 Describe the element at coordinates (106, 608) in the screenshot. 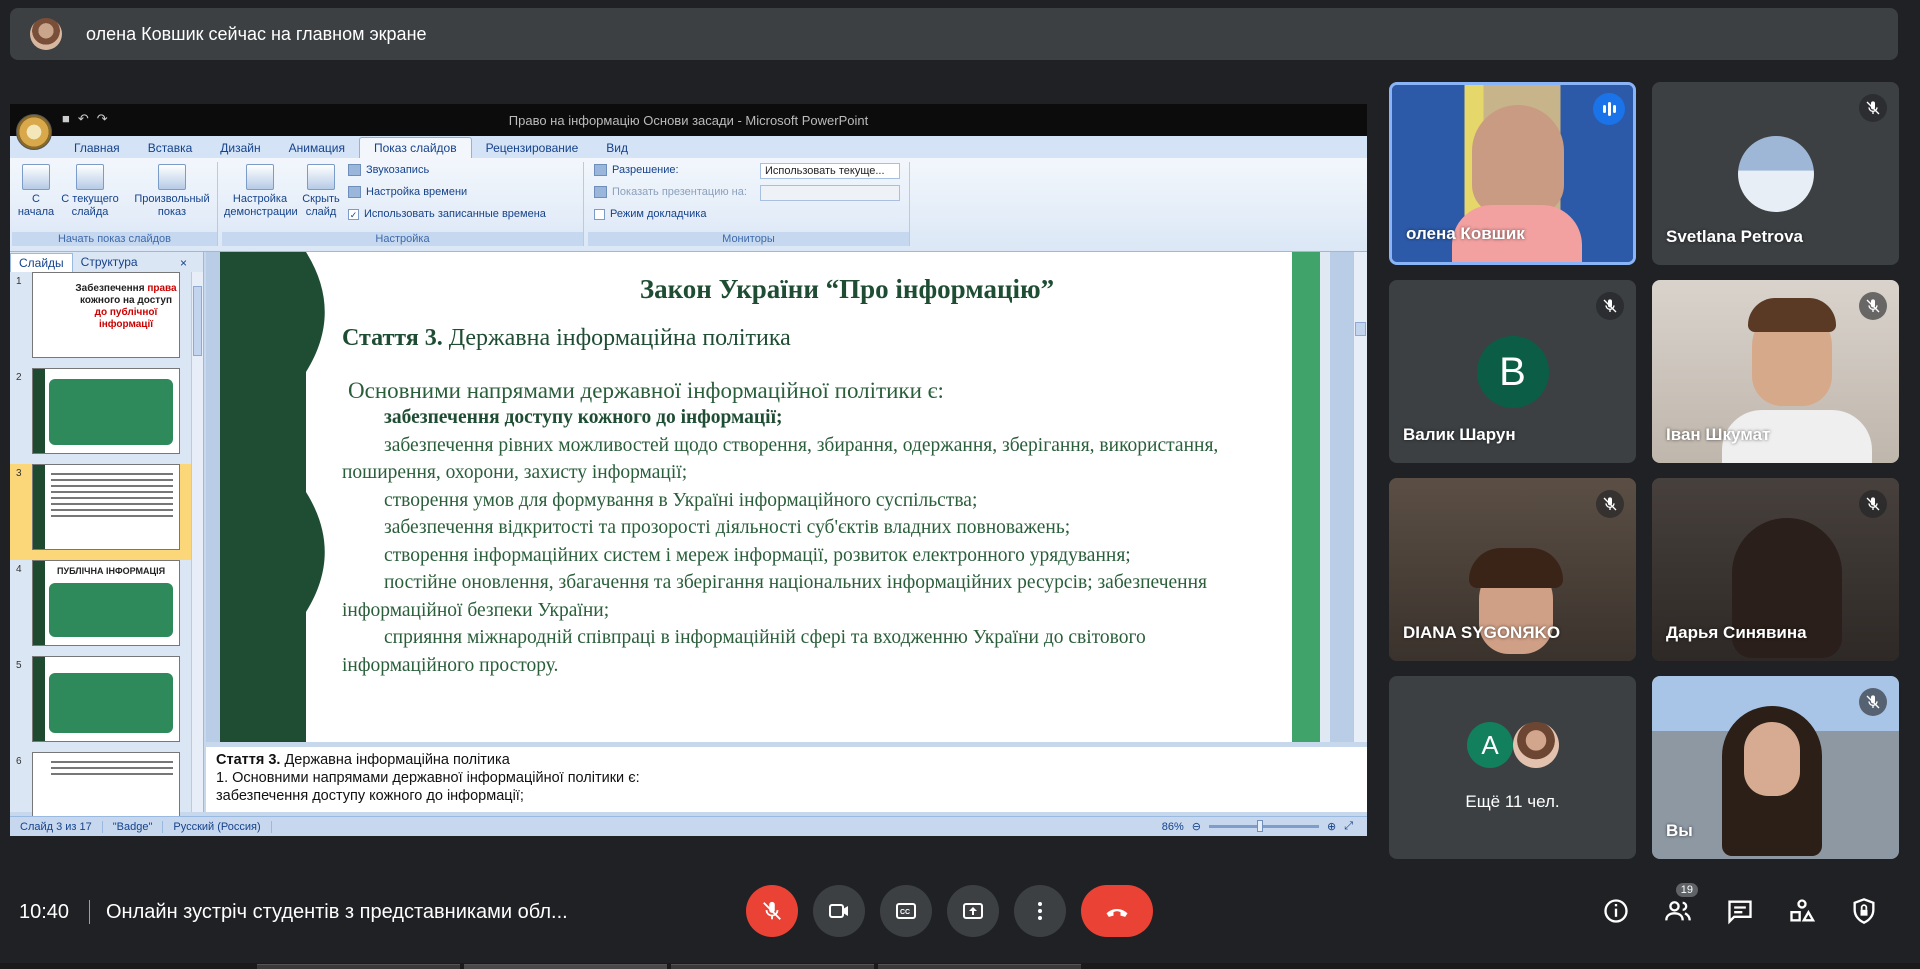

I see `slide-thumbnail-4: 4 ПУБЛІЧНА ІНФОРМАЦІЯ` at that location.